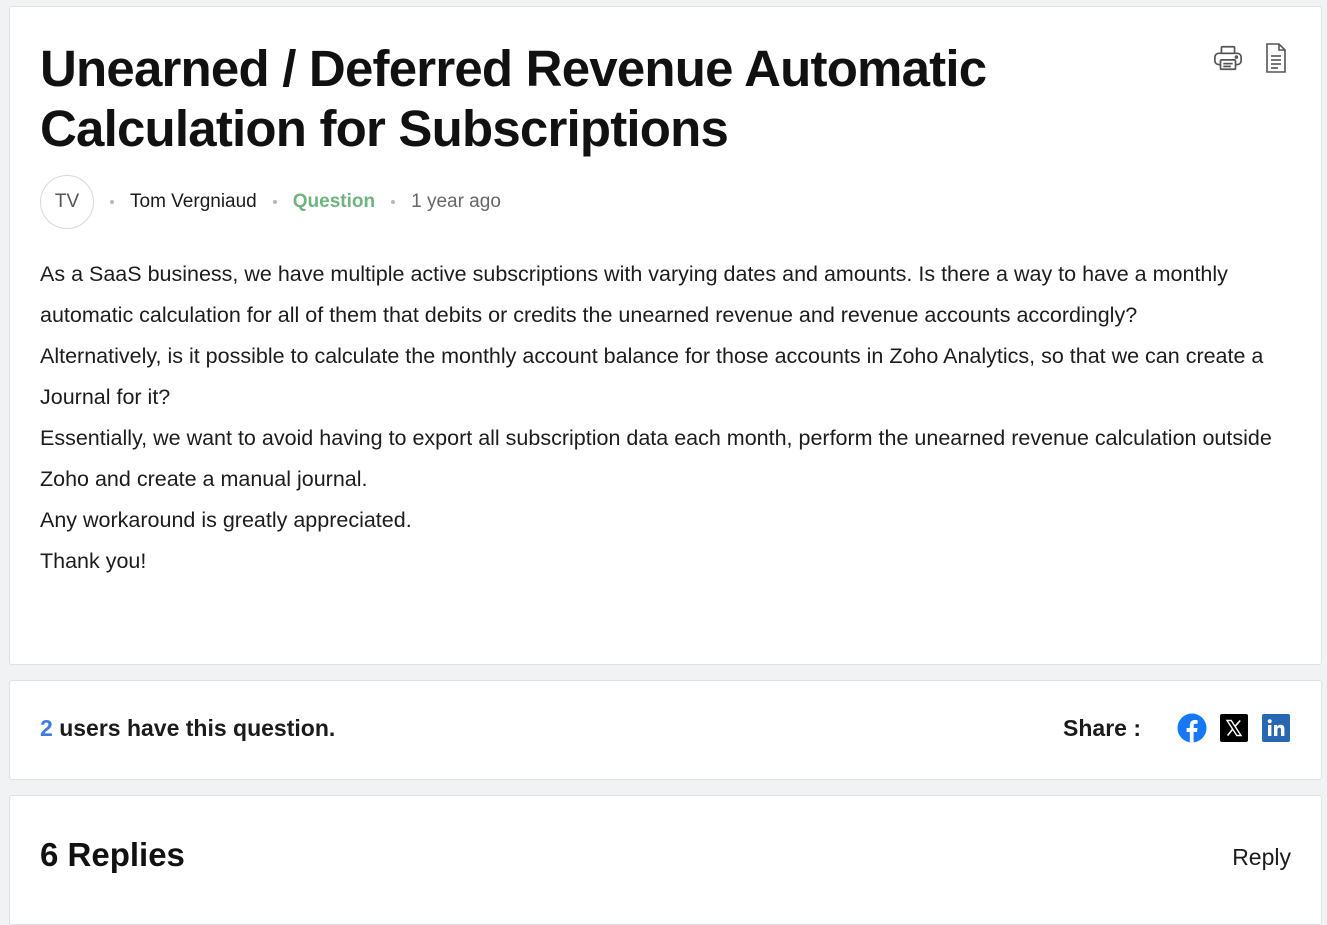 Image resolution: width=1327 pixels, height=925 pixels. I want to click on reply-button: Reply, so click(1261, 857).